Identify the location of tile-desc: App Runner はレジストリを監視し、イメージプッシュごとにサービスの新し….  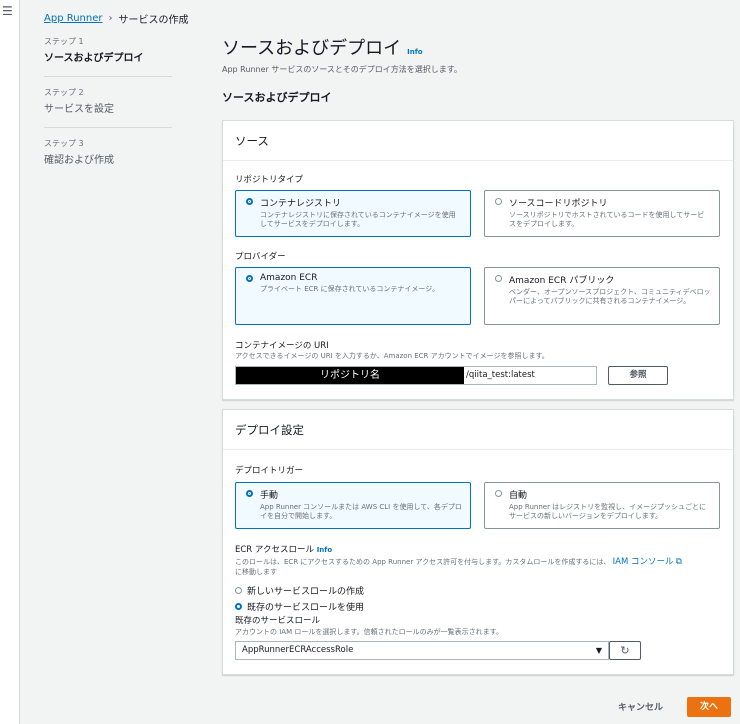
(608, 512).